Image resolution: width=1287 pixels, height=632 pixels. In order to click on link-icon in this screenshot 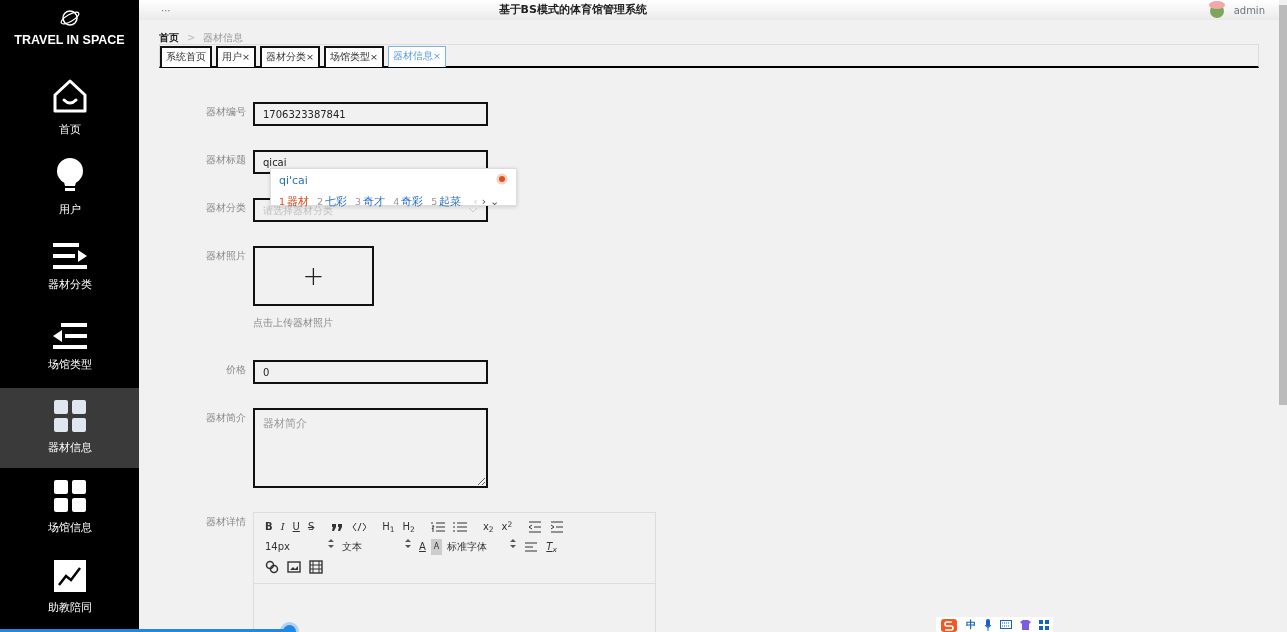, I will do `click(272, 567)`.